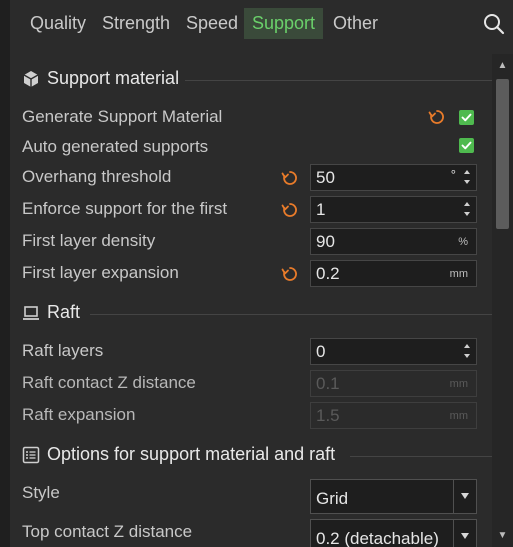 Image resolution: width=513 pixels, height=547 pixels. Describe the element at coordinates (393, 209) in the screenshot. I see `enforce-support-input: 1` at that location.